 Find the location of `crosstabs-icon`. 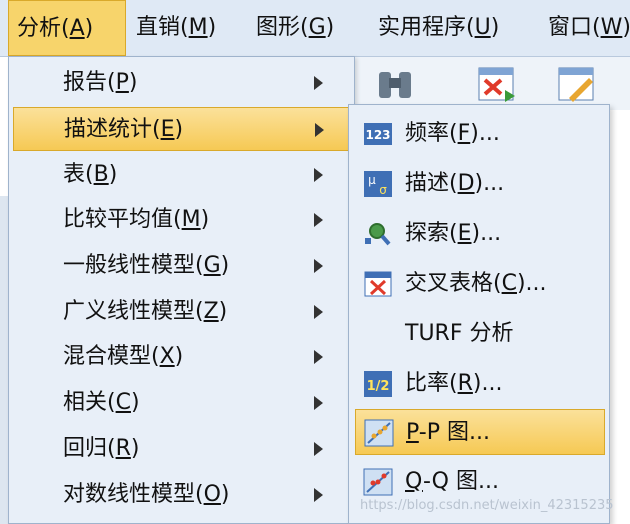

crosstabs-icon is located at coordinates (378, 284).